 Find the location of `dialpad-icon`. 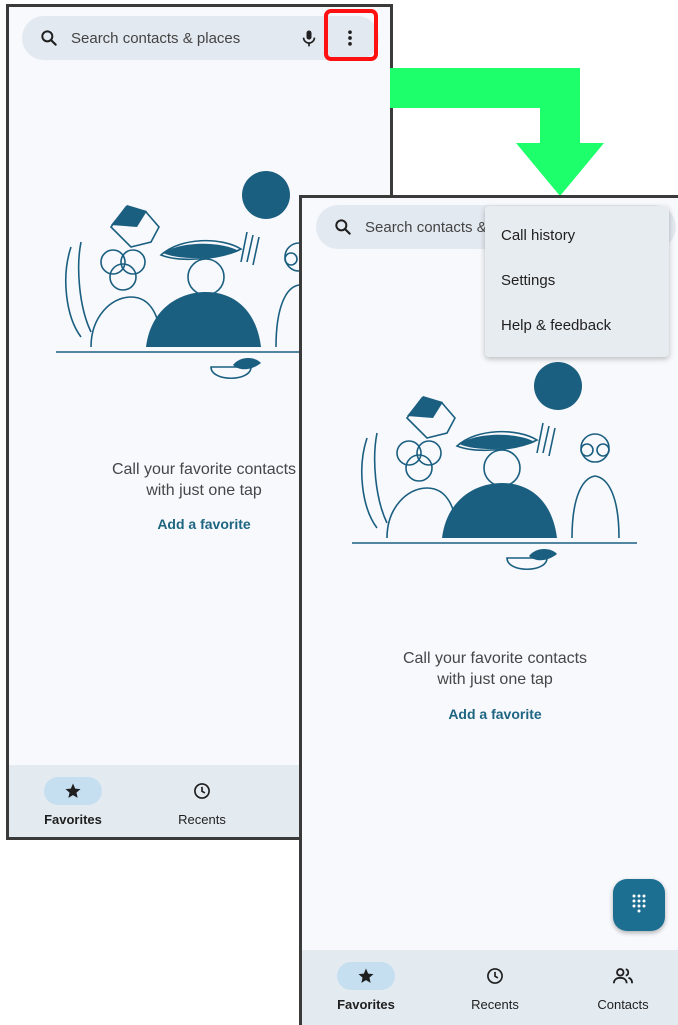

dialpad-icon is located at coordinates (639, 905).